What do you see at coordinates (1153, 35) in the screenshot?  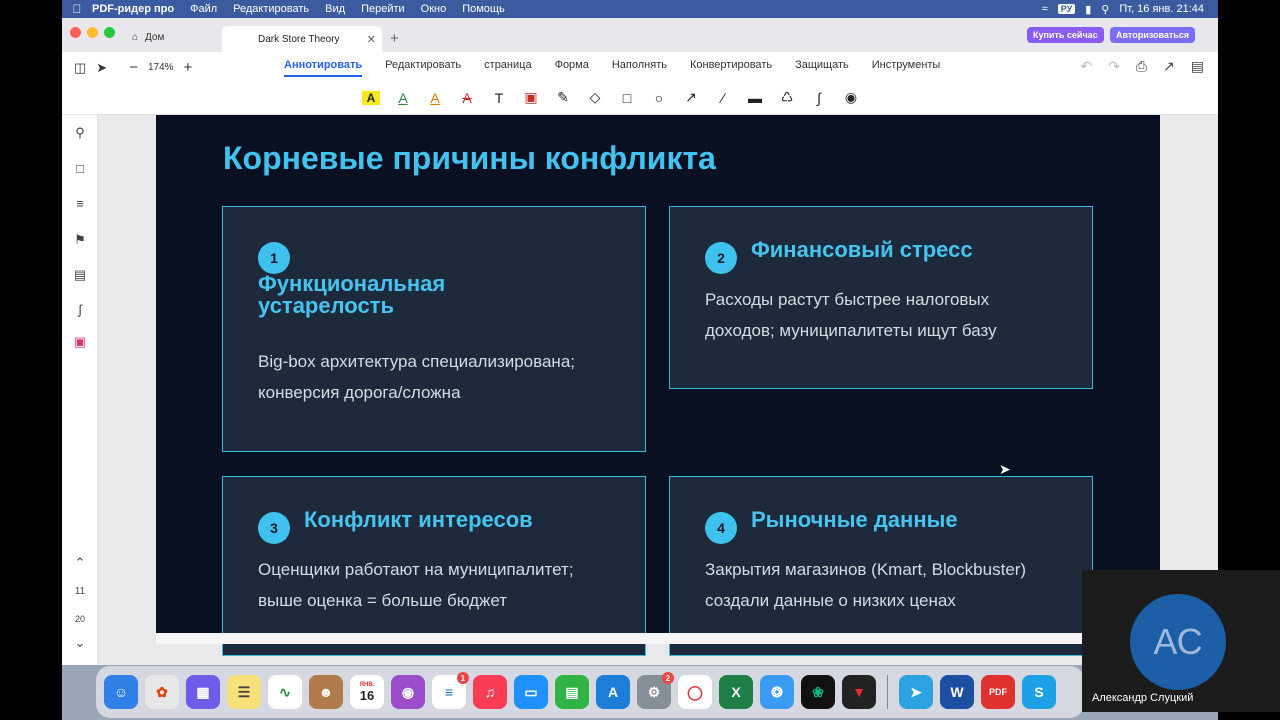 I see `login-button: Авторизоваться` at bounding box center [1153, 35].